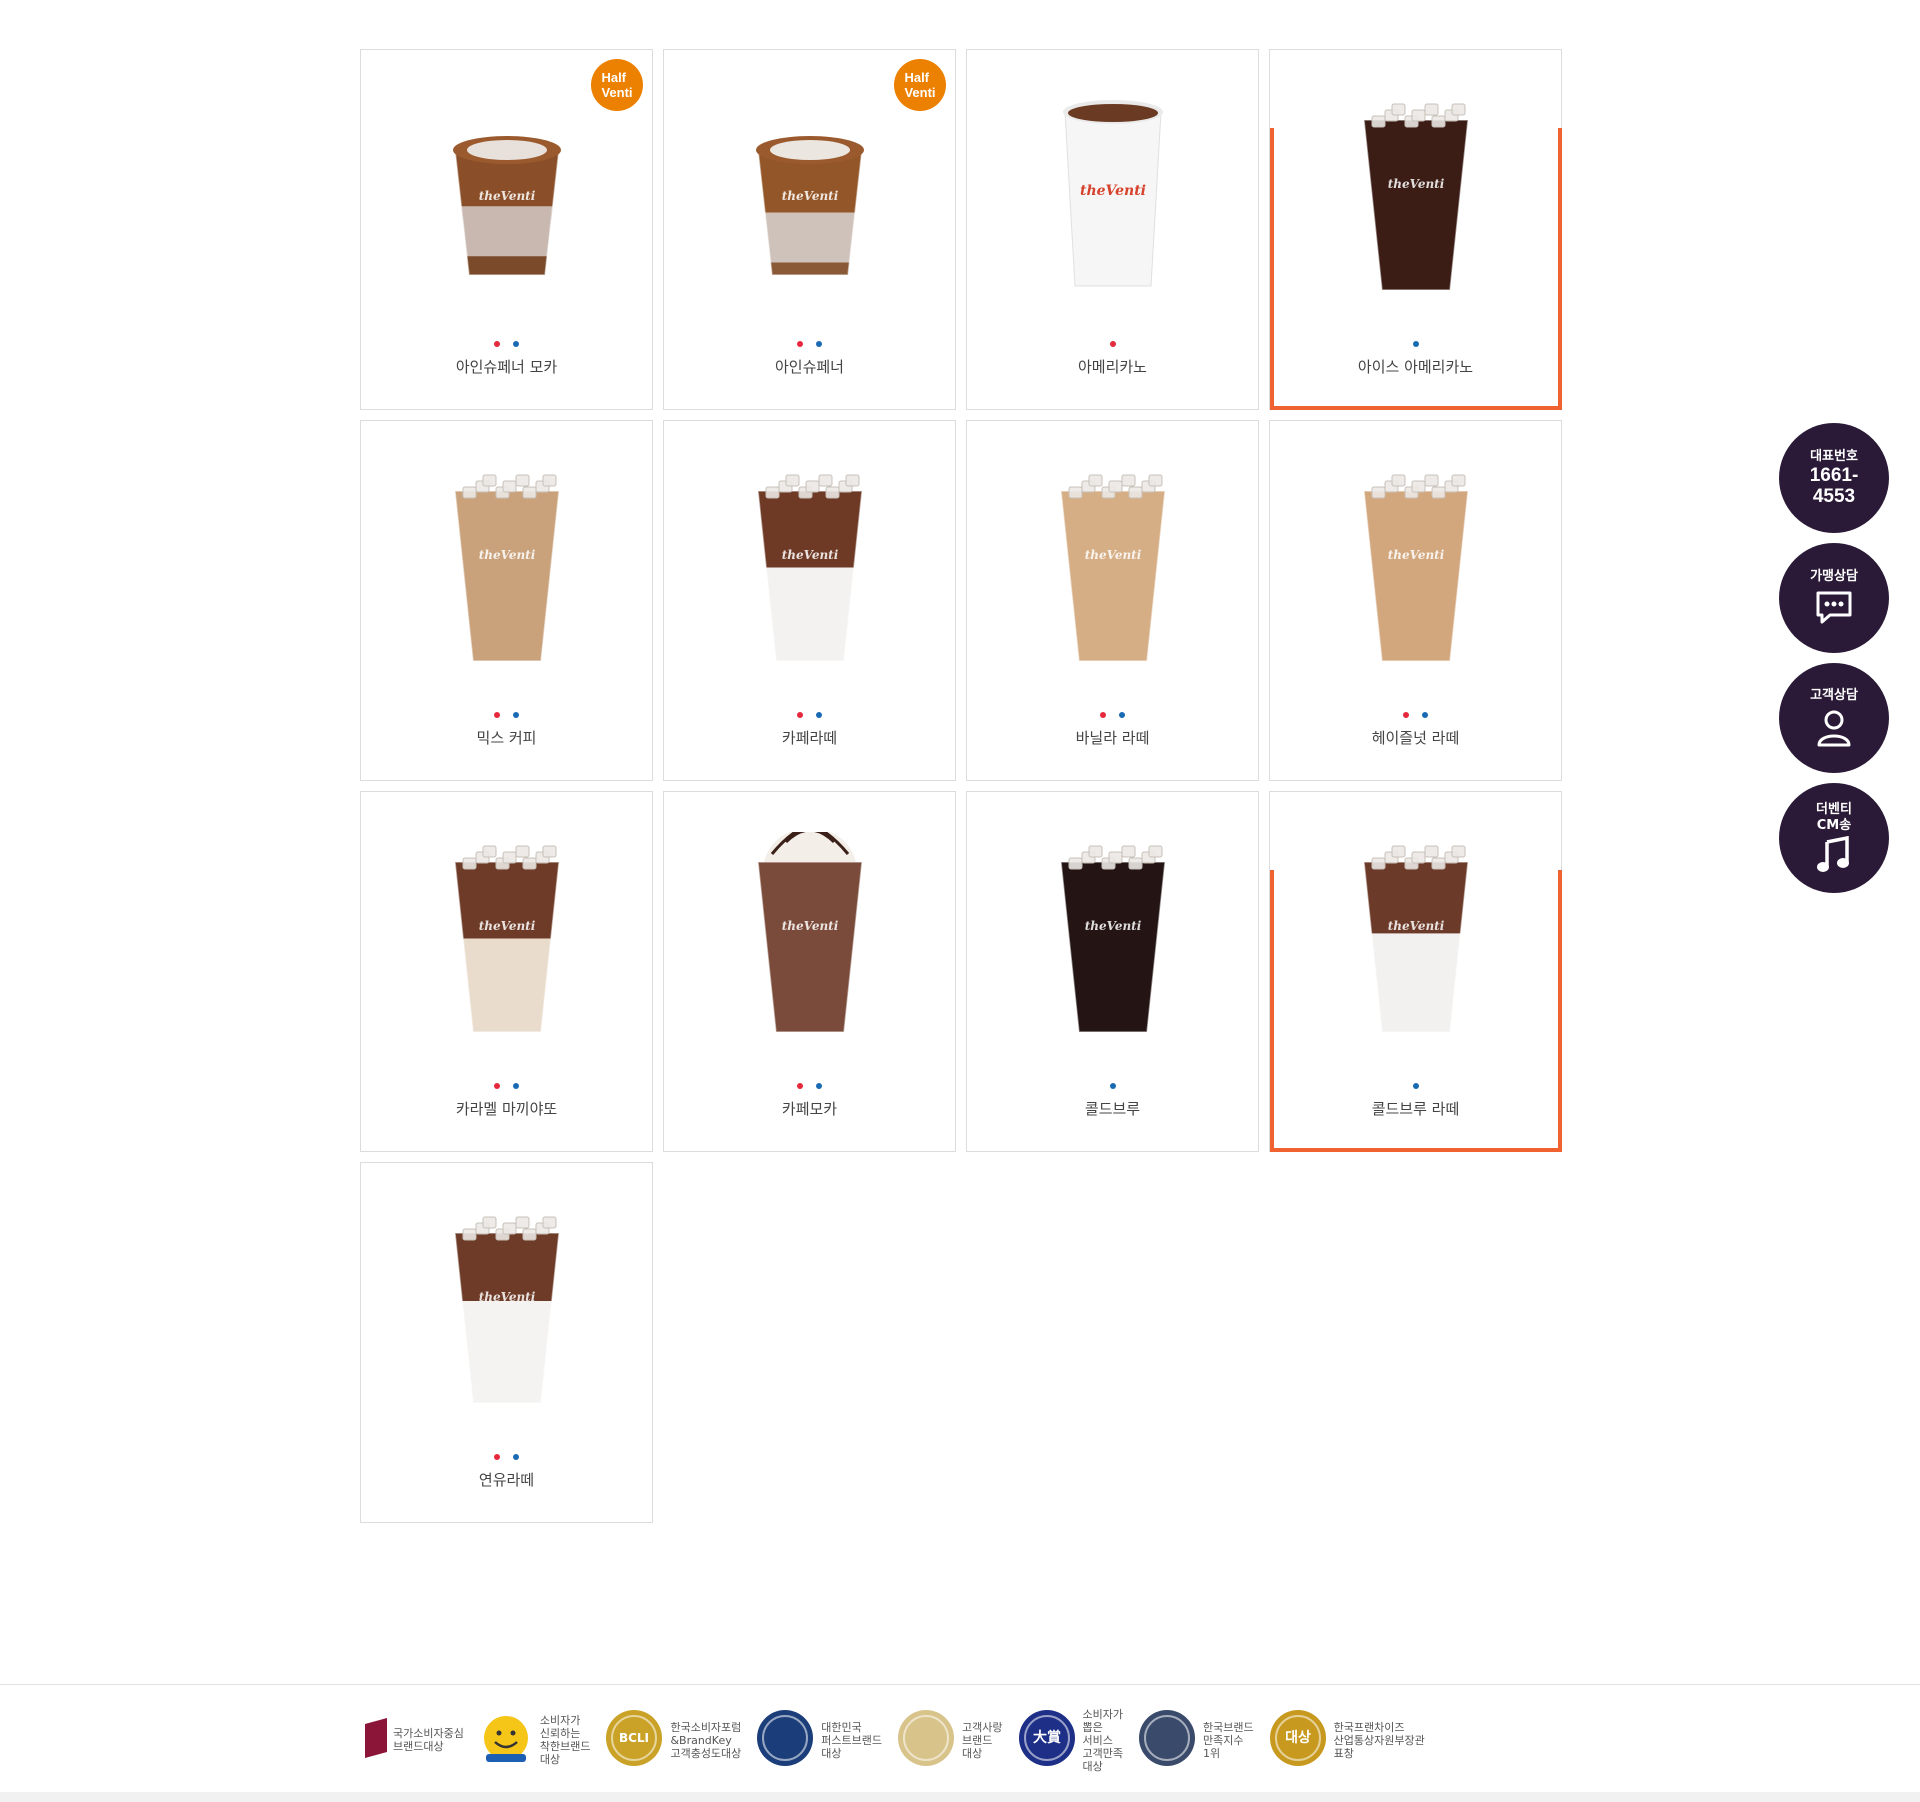 This screenshot has height=1802, width=1920. Describe the element at coordinates (1415, 1109) in the screenshot. I see `product-name: 콜드브루 라떼` at that location.